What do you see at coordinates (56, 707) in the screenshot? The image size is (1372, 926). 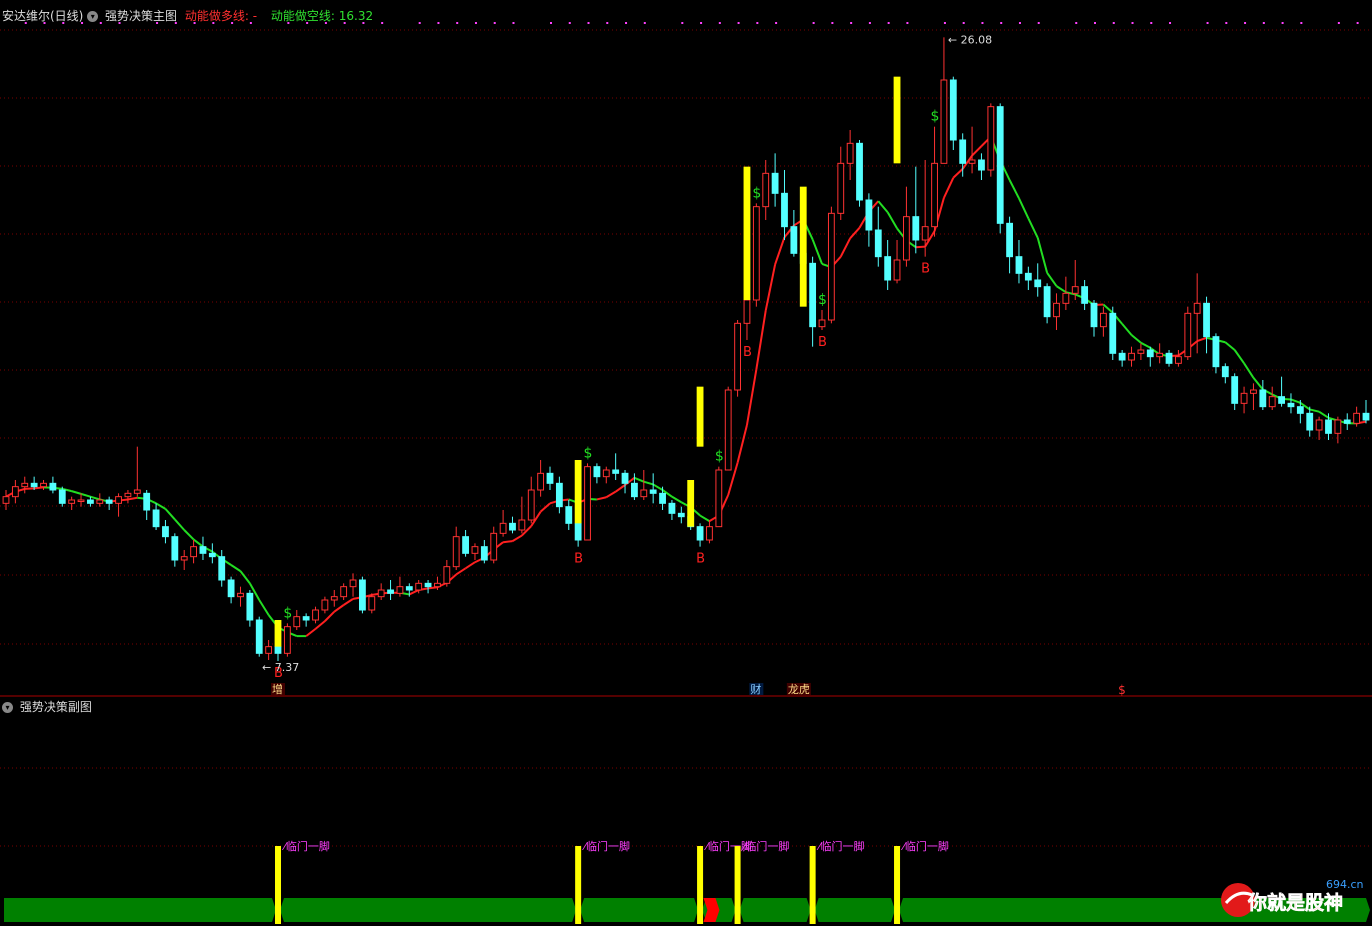 I see `sub-indicator-name: 强势决策副图` at bounding box center [56, 707].